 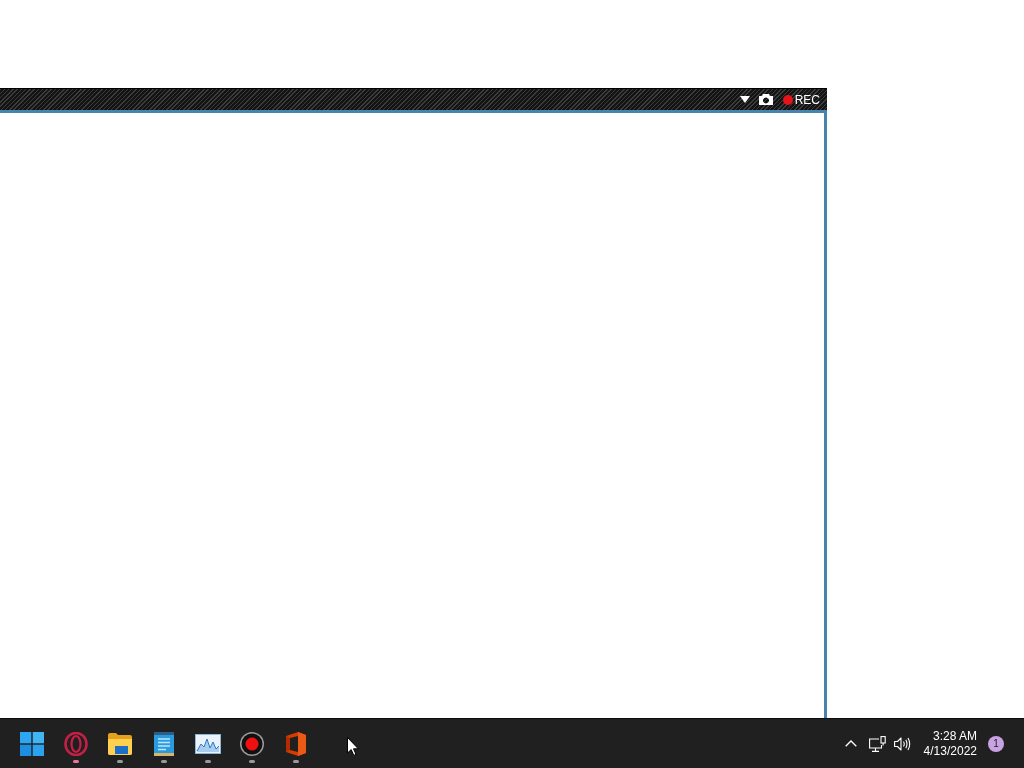 I want to click on wired-network-icon, so click(x=878, y=743).